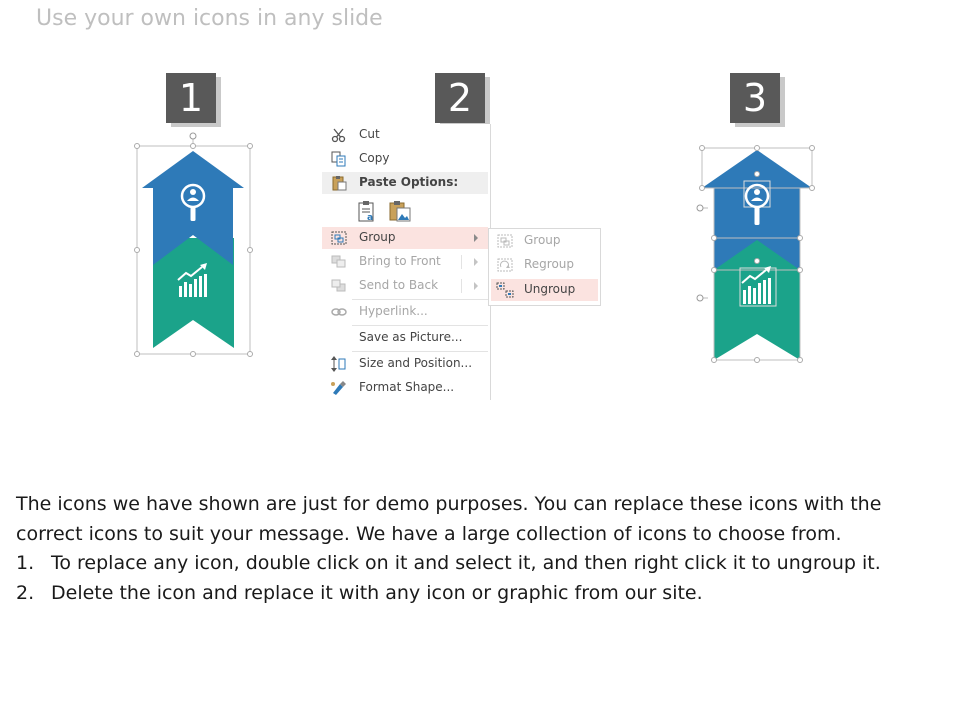 This screenshot has height=720, width=960. I want to click on scissors-icon, so click(338, 135).